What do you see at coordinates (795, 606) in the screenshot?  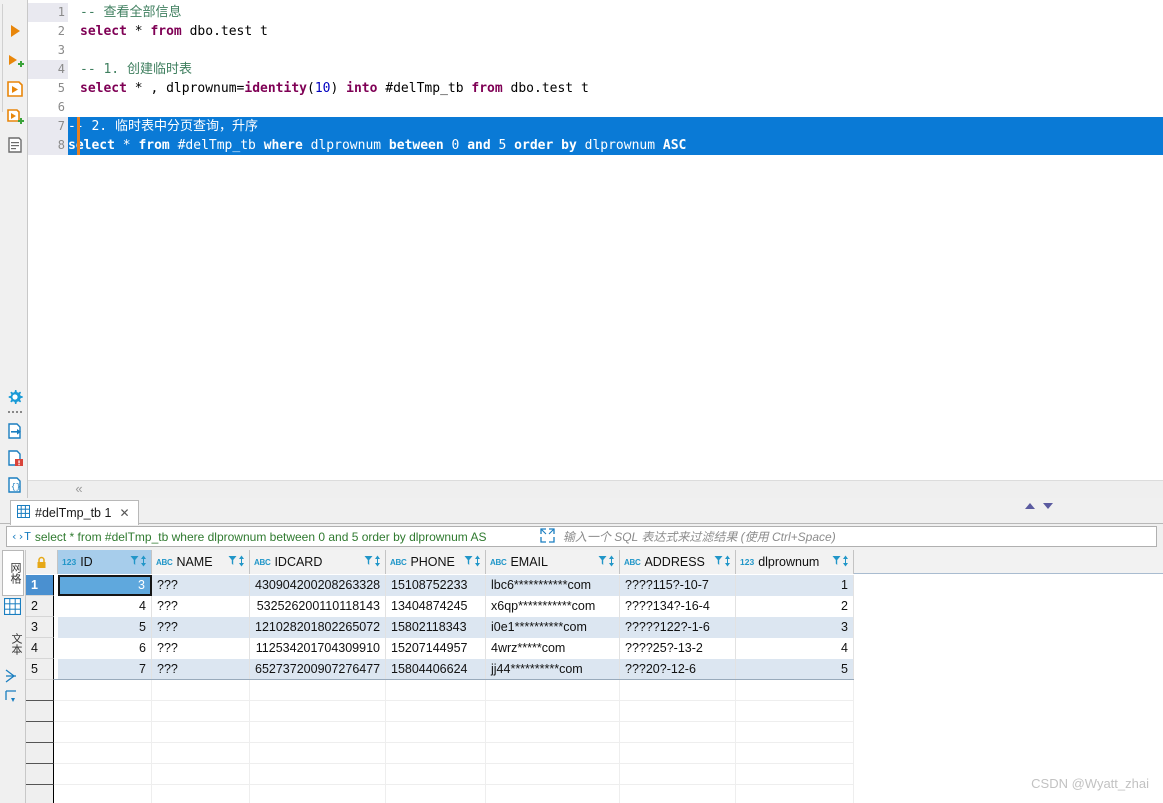 I see `grid-cell-dlprownum: 2` at bounding box center [795, 606].